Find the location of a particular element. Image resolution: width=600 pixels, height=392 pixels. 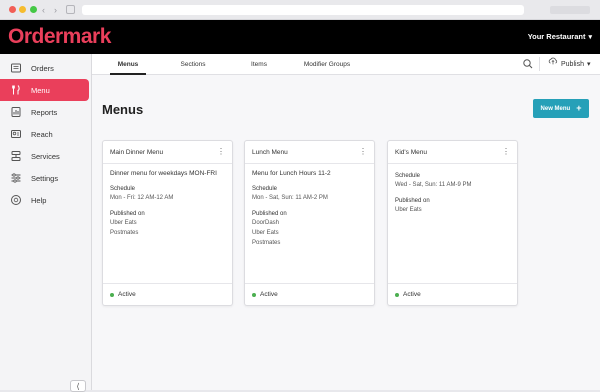

help-icon is located at coordinates (16, 200).